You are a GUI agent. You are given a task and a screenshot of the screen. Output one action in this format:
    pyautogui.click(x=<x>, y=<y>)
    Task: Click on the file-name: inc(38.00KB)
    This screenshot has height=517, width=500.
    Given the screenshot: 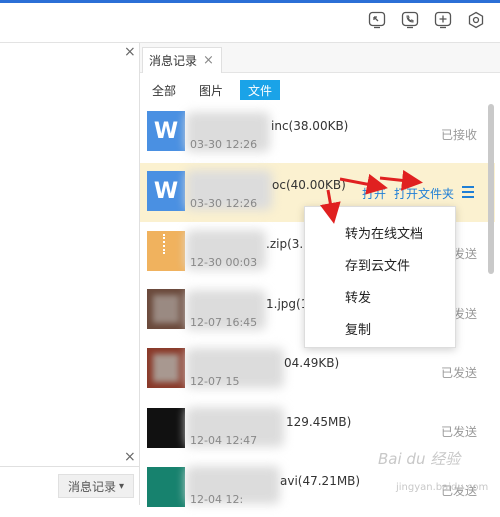 What is the action you would take?
    pyautogui.click(x=310, y=126)
    